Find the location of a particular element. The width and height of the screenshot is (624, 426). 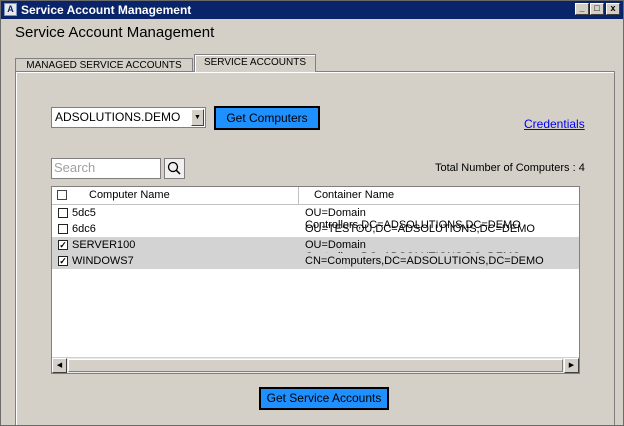

scroll-left-icon: ◀ is located at coordinates (59, 365).